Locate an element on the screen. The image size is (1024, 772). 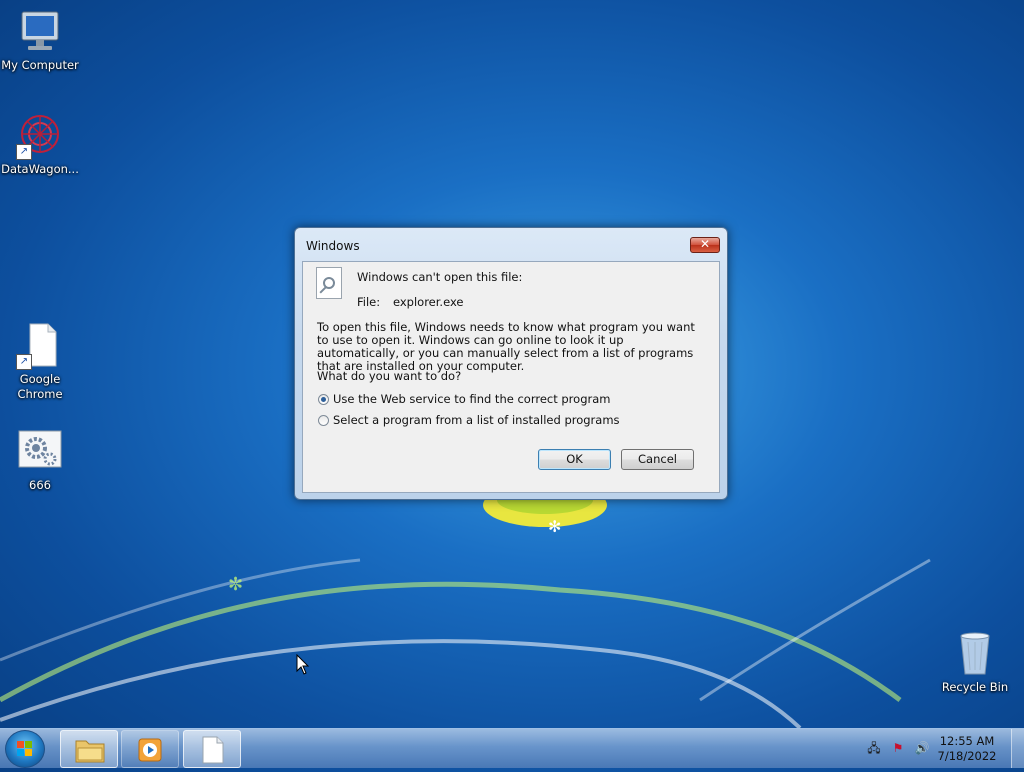
clock: 12:55 AM 7/18/2022 is located at coordinates (967, 749).